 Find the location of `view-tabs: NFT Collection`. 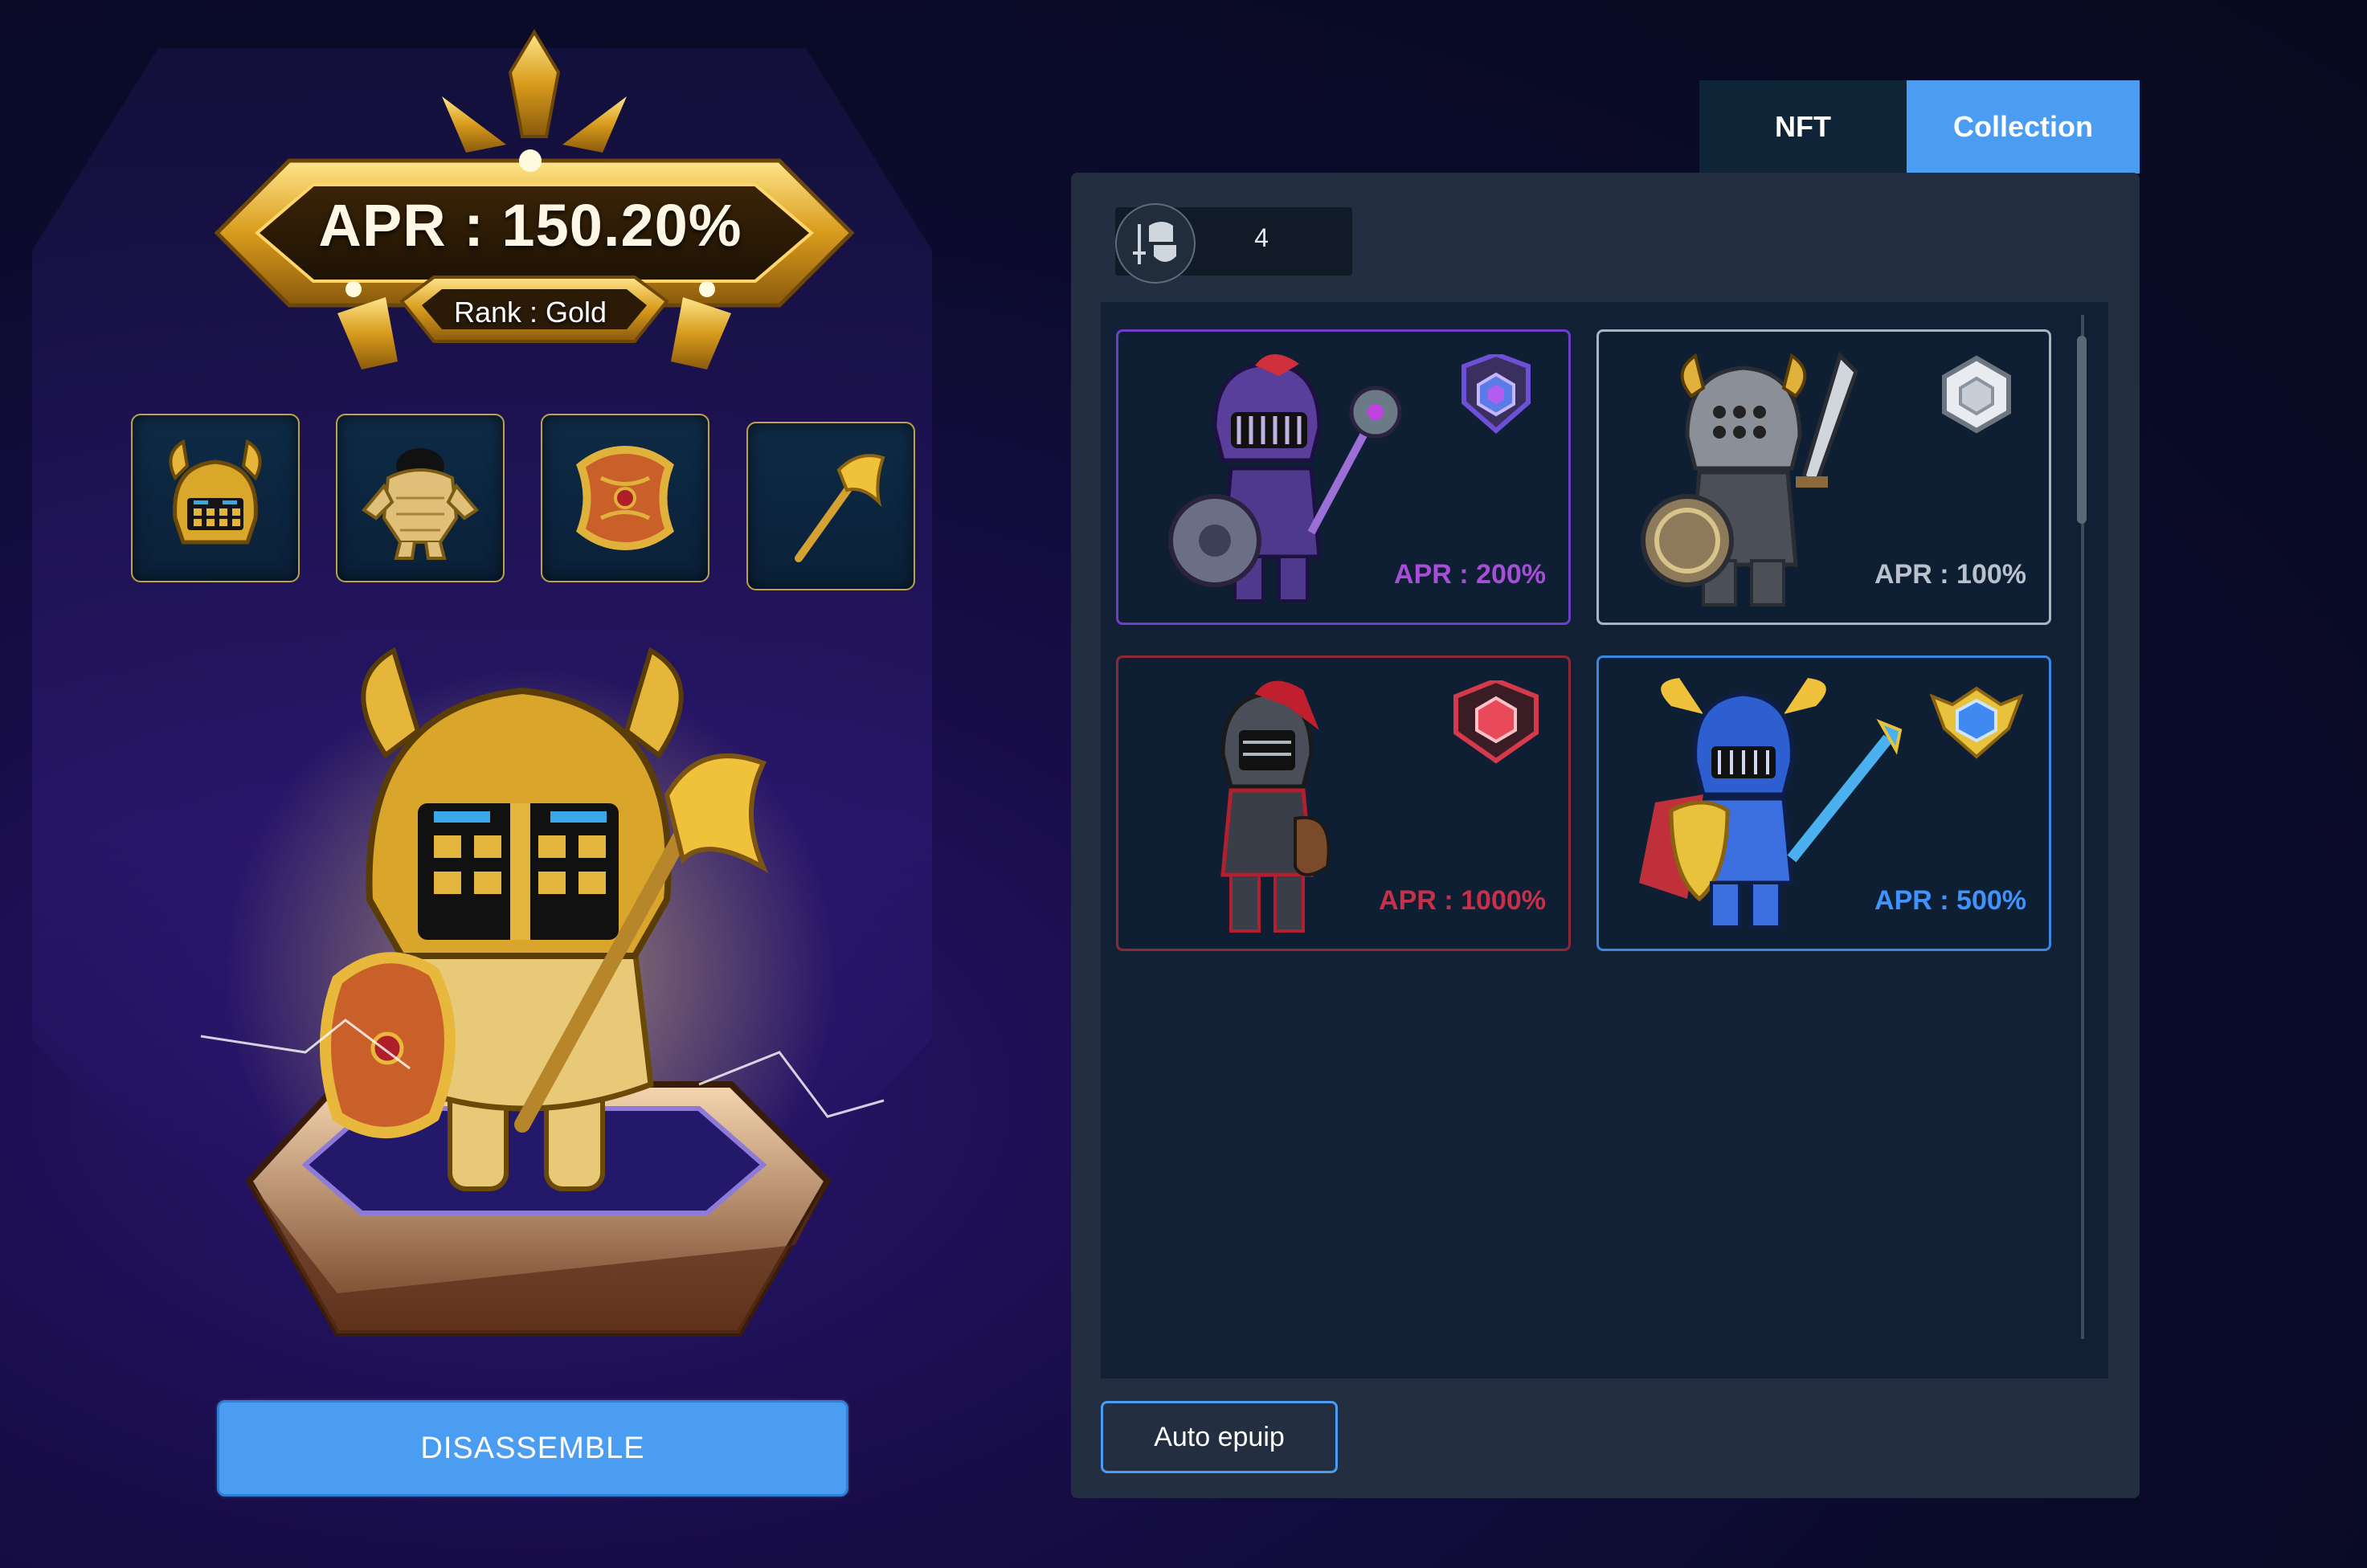

view-tabs: NFT Collection is located at coordinates (1919, 127).